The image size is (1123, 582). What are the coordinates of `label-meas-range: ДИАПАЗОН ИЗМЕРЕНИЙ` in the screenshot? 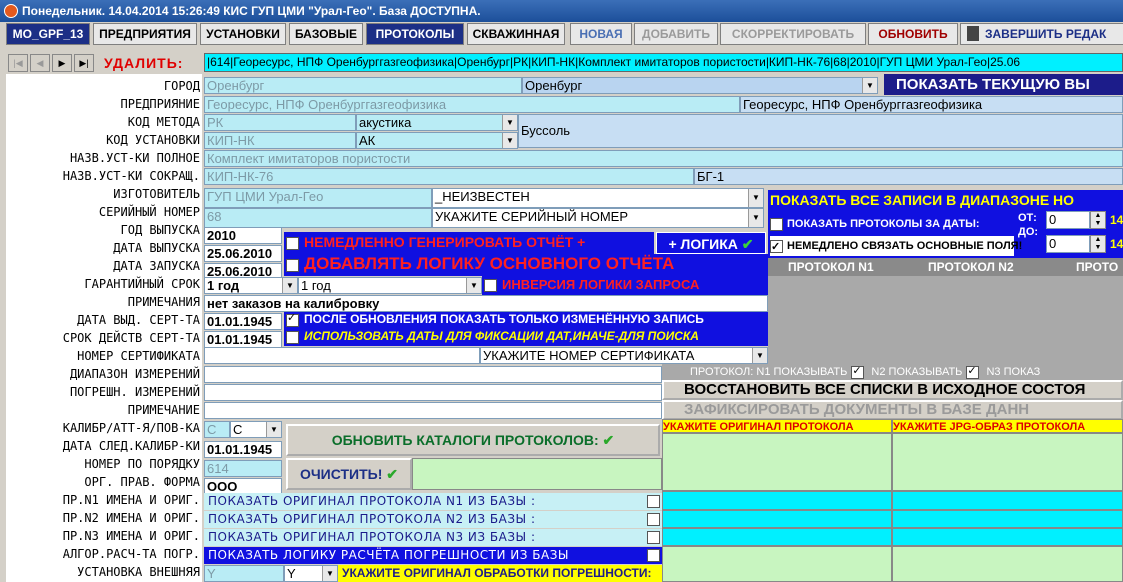 It's located at (134, 374).